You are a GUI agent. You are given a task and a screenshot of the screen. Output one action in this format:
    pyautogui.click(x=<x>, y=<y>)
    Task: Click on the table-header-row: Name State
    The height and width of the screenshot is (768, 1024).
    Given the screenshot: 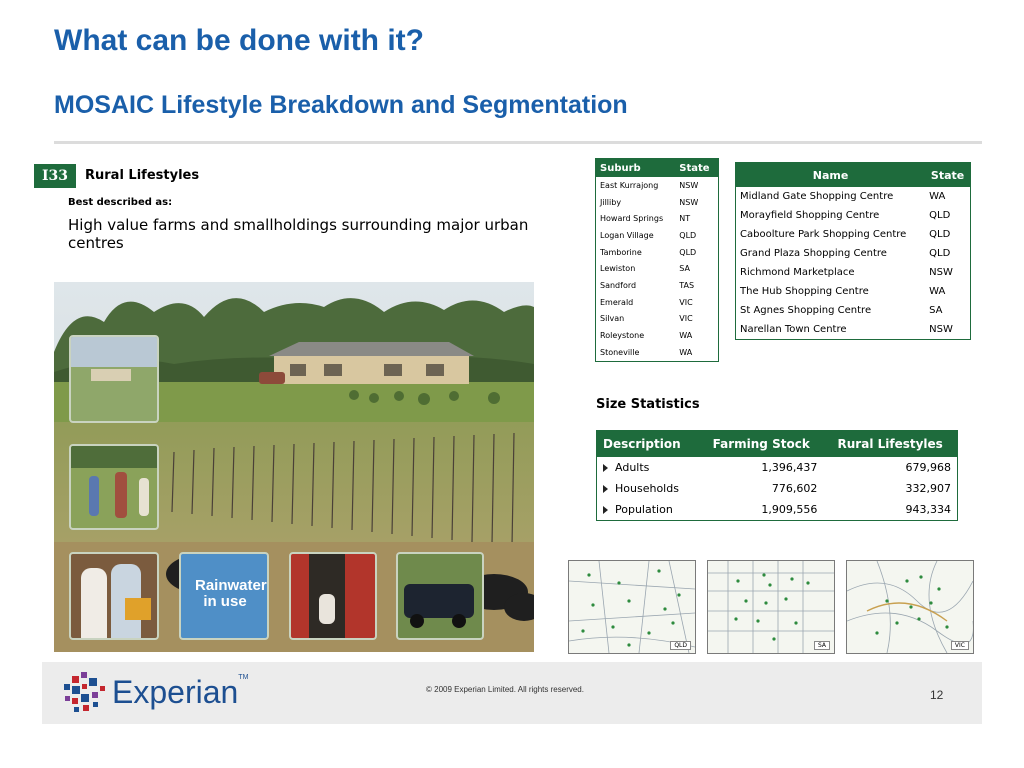 What is the action you would take?
    pyautogui.click(x=853, y=174)
    